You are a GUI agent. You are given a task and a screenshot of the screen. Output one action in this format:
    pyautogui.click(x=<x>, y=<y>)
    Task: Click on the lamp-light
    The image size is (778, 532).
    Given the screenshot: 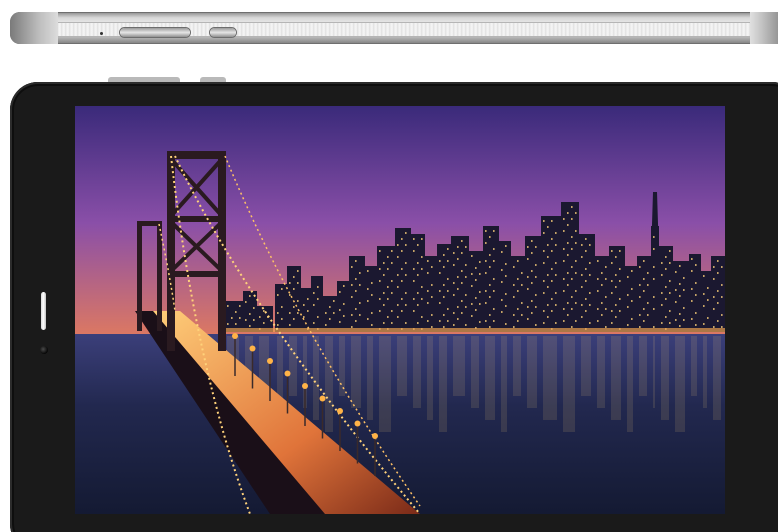 What is the action you would take?
    pyautogui.click(x=270, y=361)
    